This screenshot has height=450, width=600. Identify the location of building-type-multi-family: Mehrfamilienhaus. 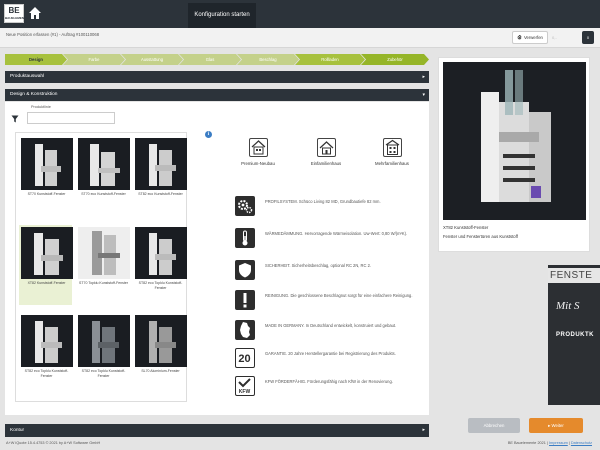
(392, 152).